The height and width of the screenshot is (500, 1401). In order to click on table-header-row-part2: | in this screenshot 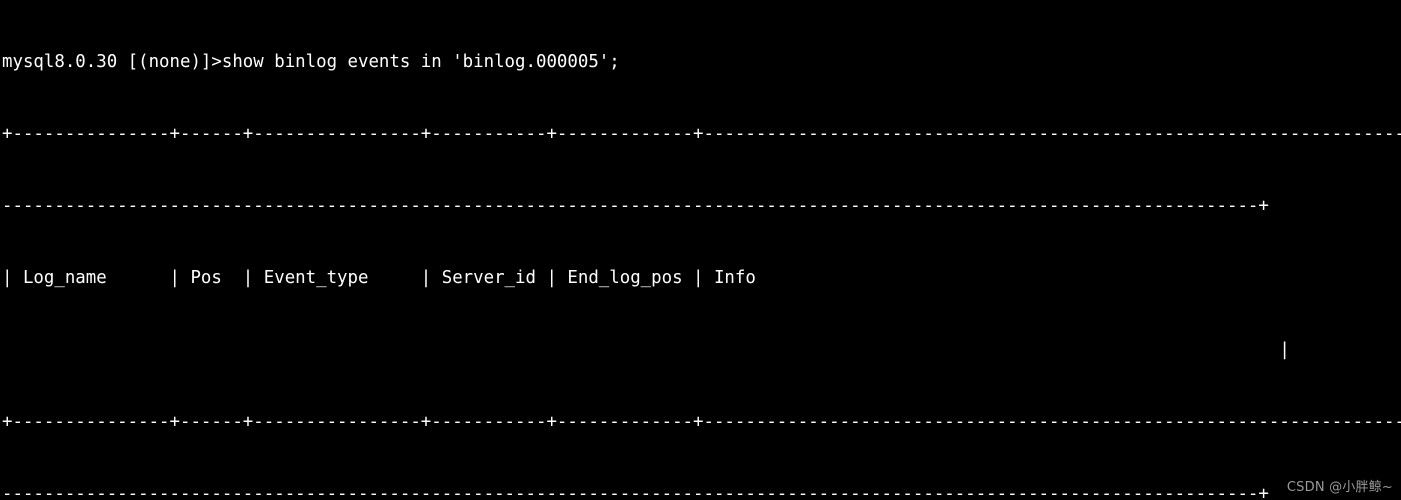, I will do `click(646, 350)`.